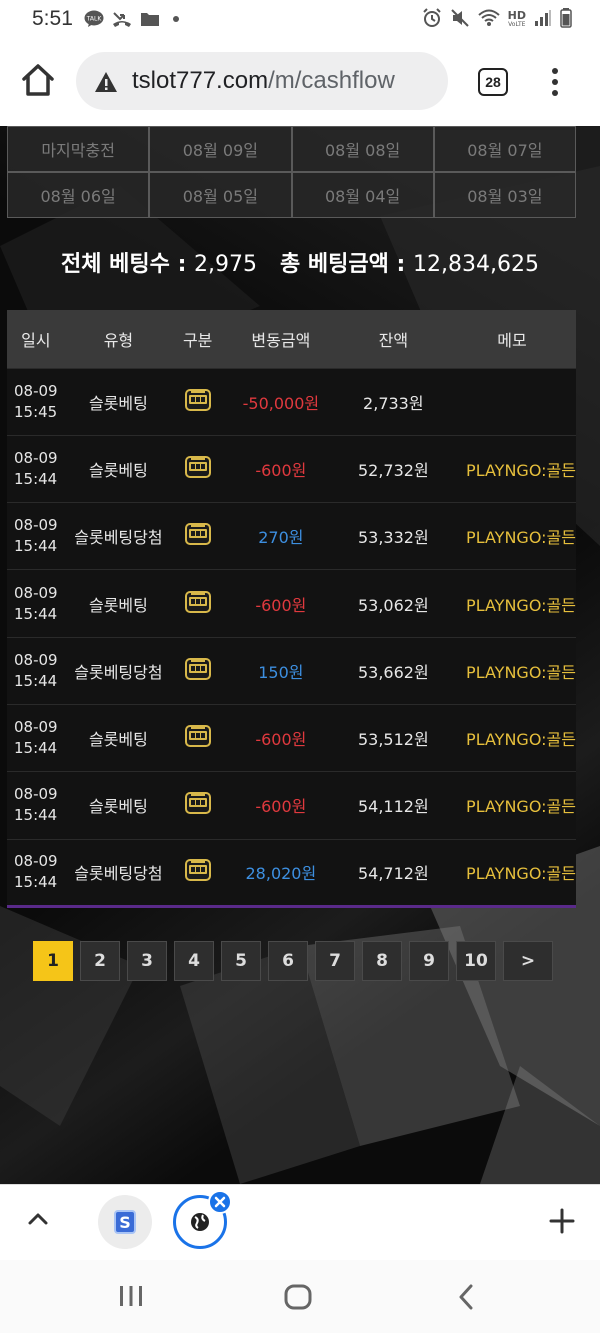 The image size is (600, 1333). What do you see at coordinates (100, 961) in the screenshot?
I see `page-button: 2` at bounding box center [100, 961].